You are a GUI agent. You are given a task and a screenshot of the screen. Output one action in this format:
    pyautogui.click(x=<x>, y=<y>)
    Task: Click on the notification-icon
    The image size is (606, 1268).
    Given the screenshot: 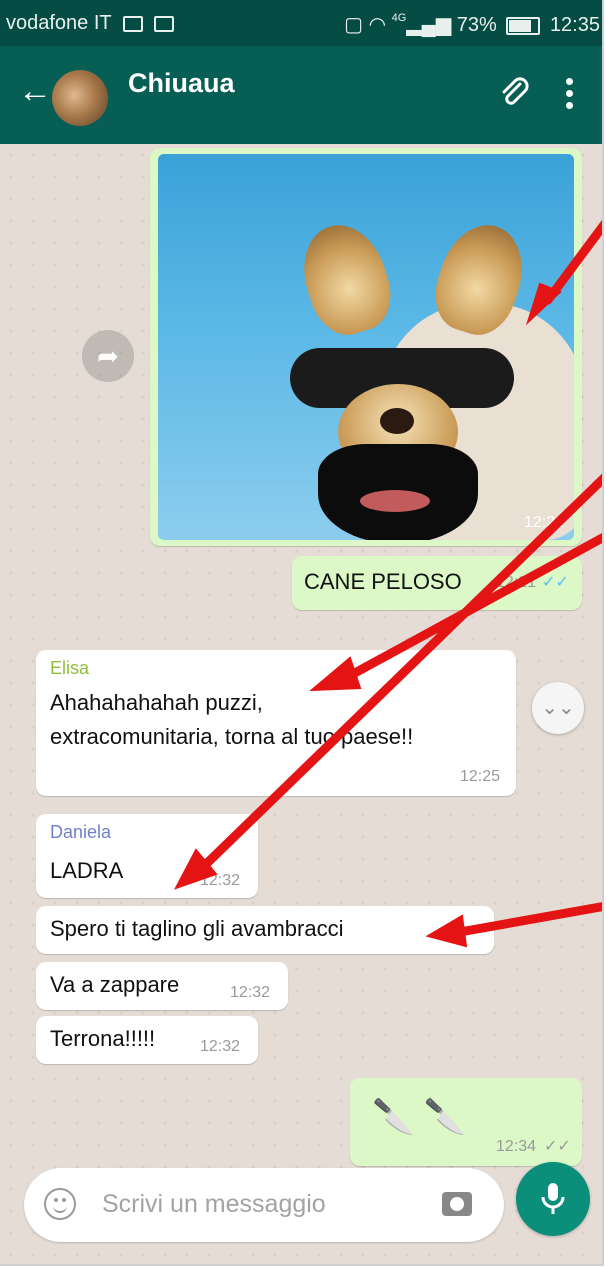 What is the action you would take?
    pyautogui.click(x=132, y=23)
    